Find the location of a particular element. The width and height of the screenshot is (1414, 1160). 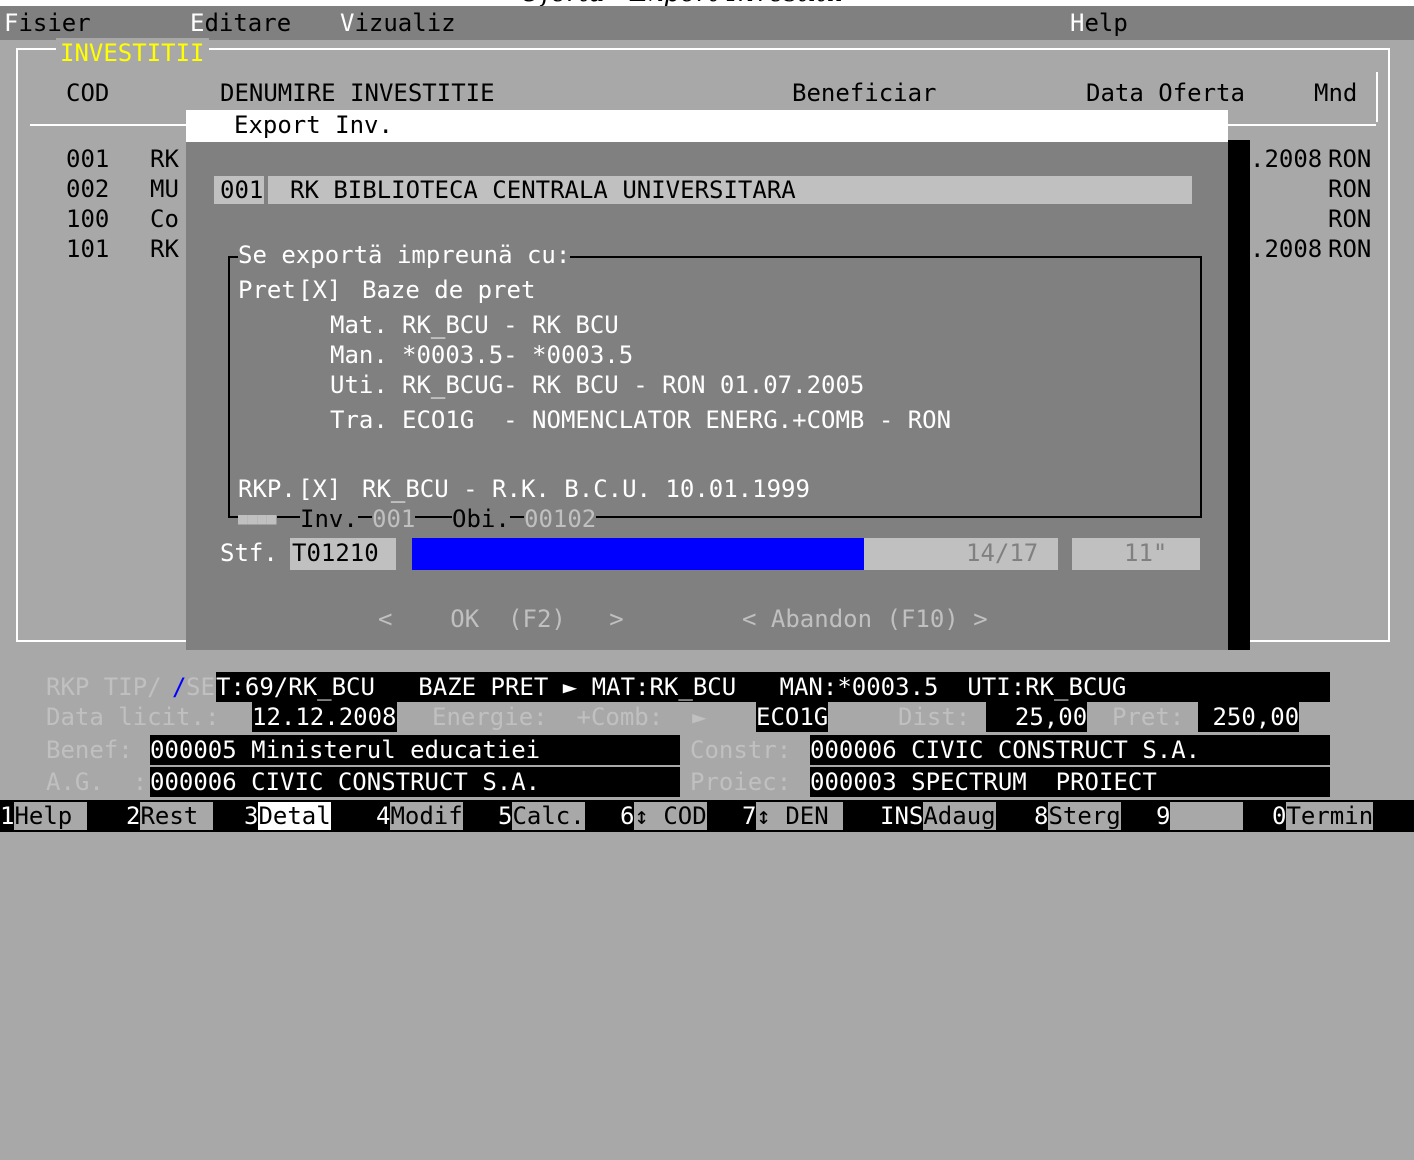

fkey-9: 9 is located at coordinates (1199, 816).